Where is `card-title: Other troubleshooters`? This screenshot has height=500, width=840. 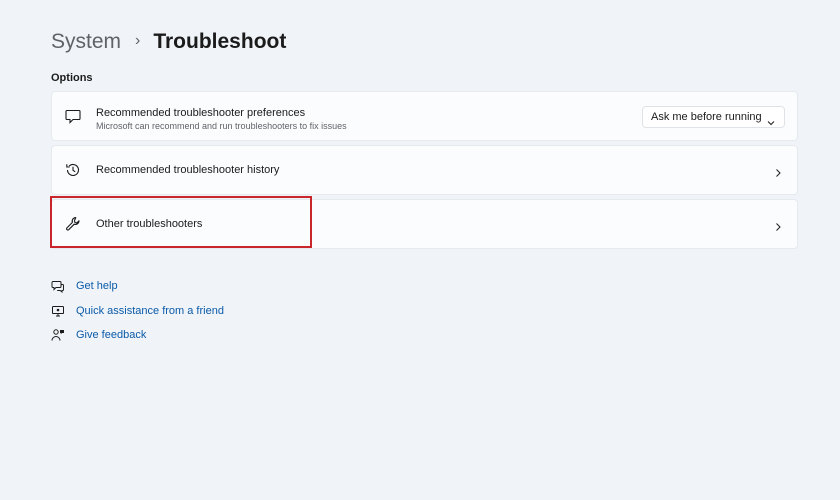 card-title: Other troubleshooters is located at coordinates (149, 224).